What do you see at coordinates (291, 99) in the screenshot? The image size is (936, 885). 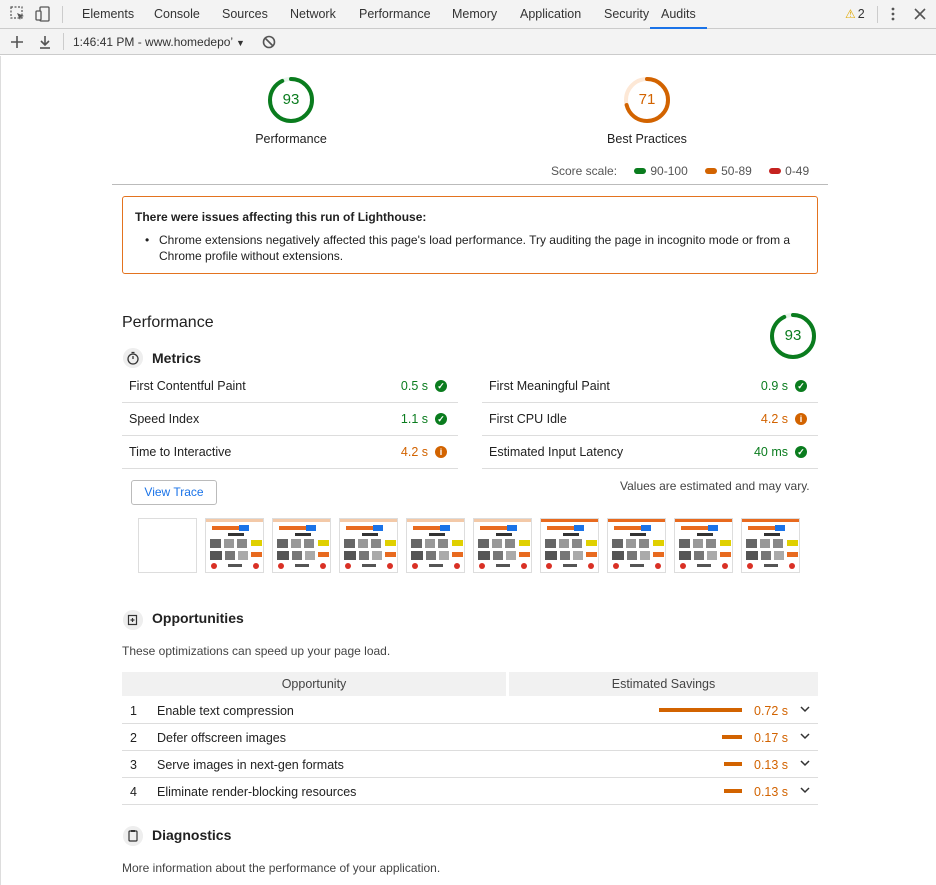 I see `performance-gauge-score: 93` at bounding box center [291, 99].